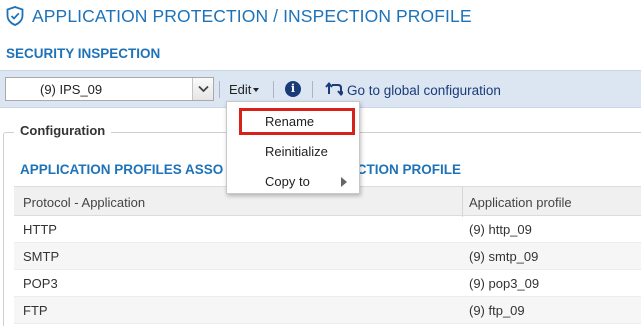 This screenshot has height=326, width=641. I want to click on menu-item-reinitialize: Reinitialize, so click(294, 152).